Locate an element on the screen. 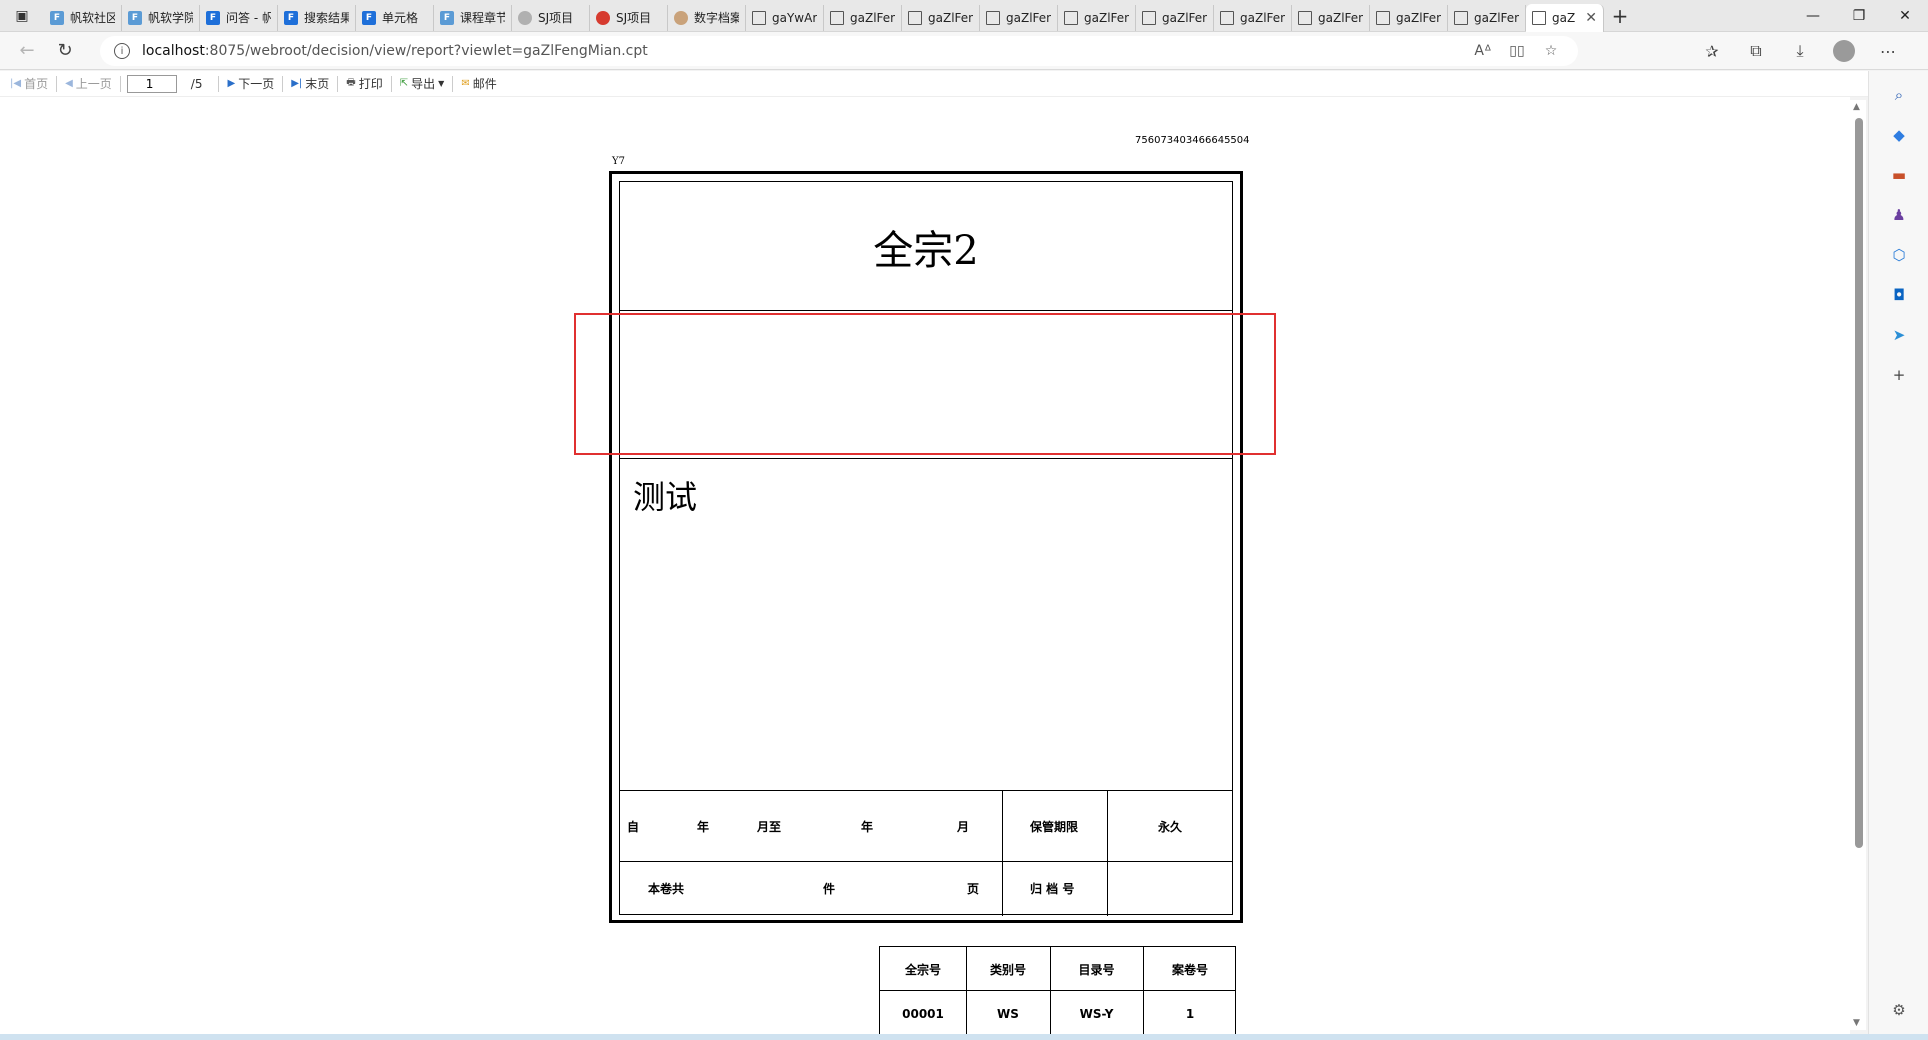  print-button: 🖶 打印 is located at coordinates (364, 84).